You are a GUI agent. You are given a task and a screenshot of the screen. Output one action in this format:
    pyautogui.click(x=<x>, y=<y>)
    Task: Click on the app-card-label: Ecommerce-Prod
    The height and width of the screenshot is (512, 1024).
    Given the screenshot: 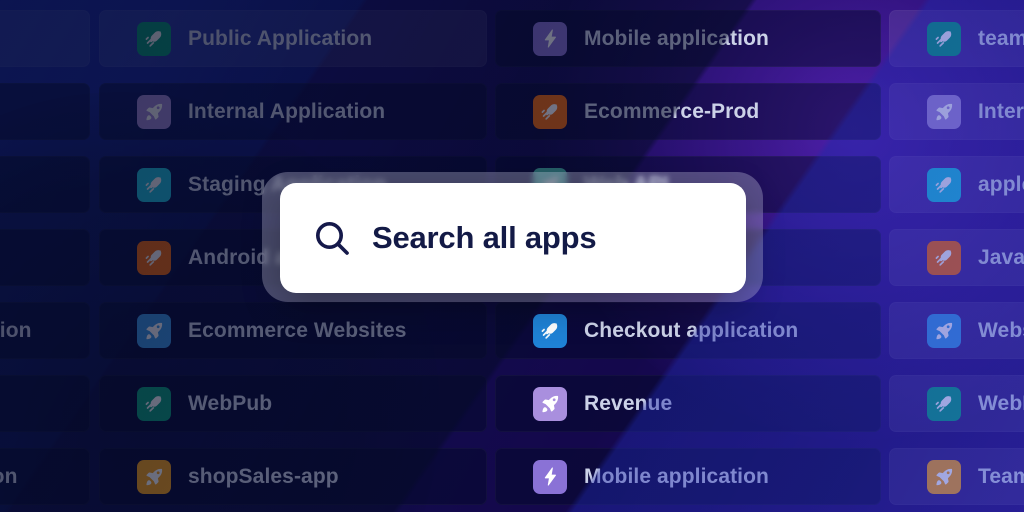 What is the action you would take?
    pyautogui.click(x=672, y=111)
    